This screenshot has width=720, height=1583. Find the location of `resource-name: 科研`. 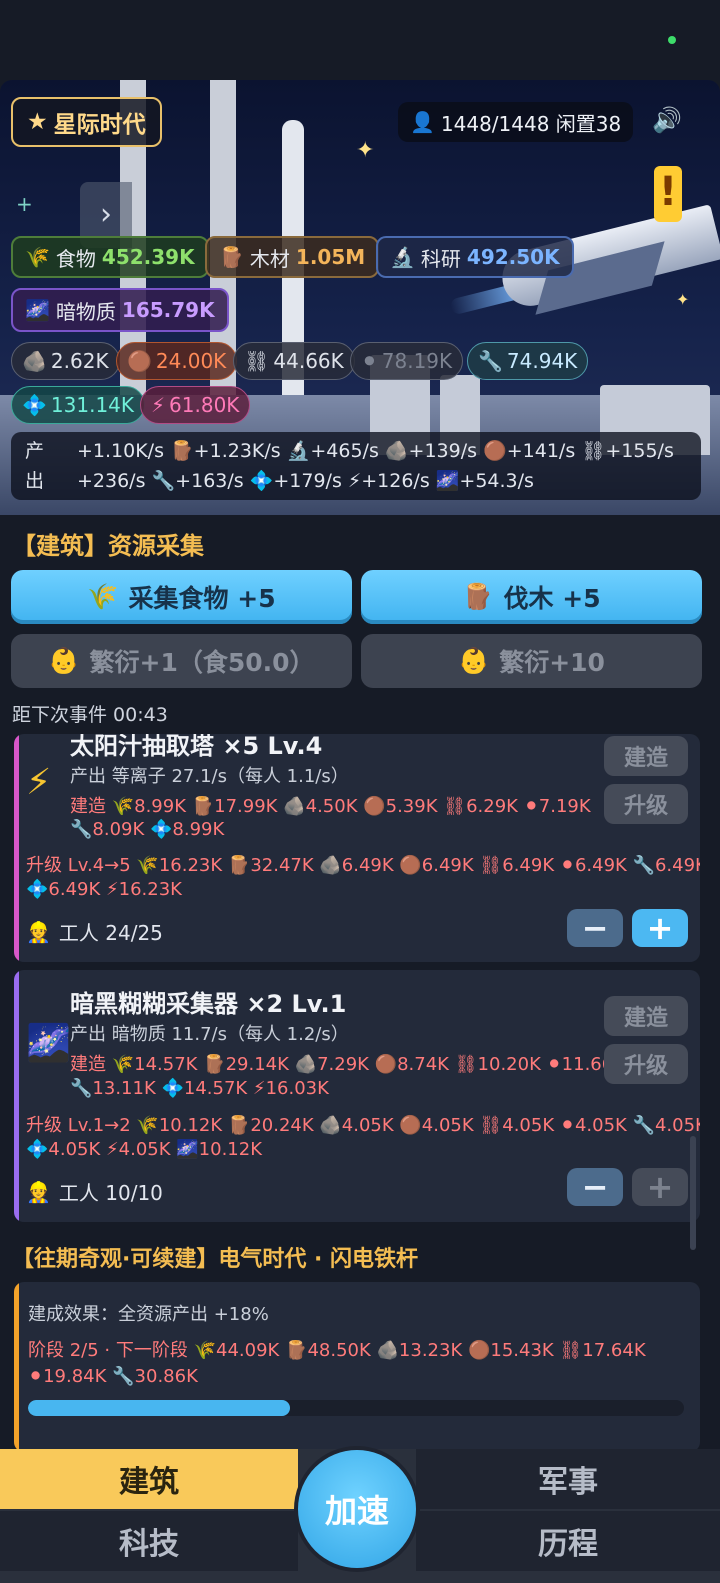

resource-name: 科研 is located at coordinates (440, 258).